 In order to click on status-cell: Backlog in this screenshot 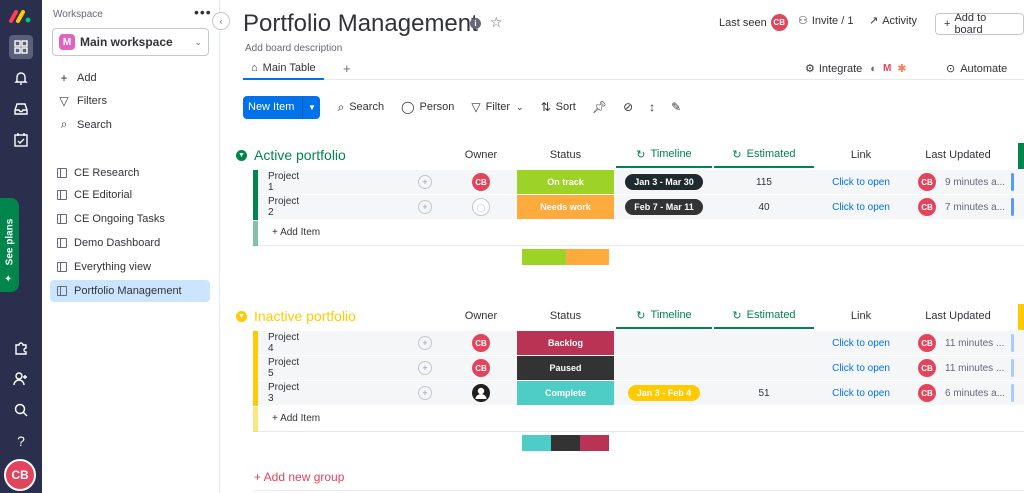, I will do `click(565, 343)`.